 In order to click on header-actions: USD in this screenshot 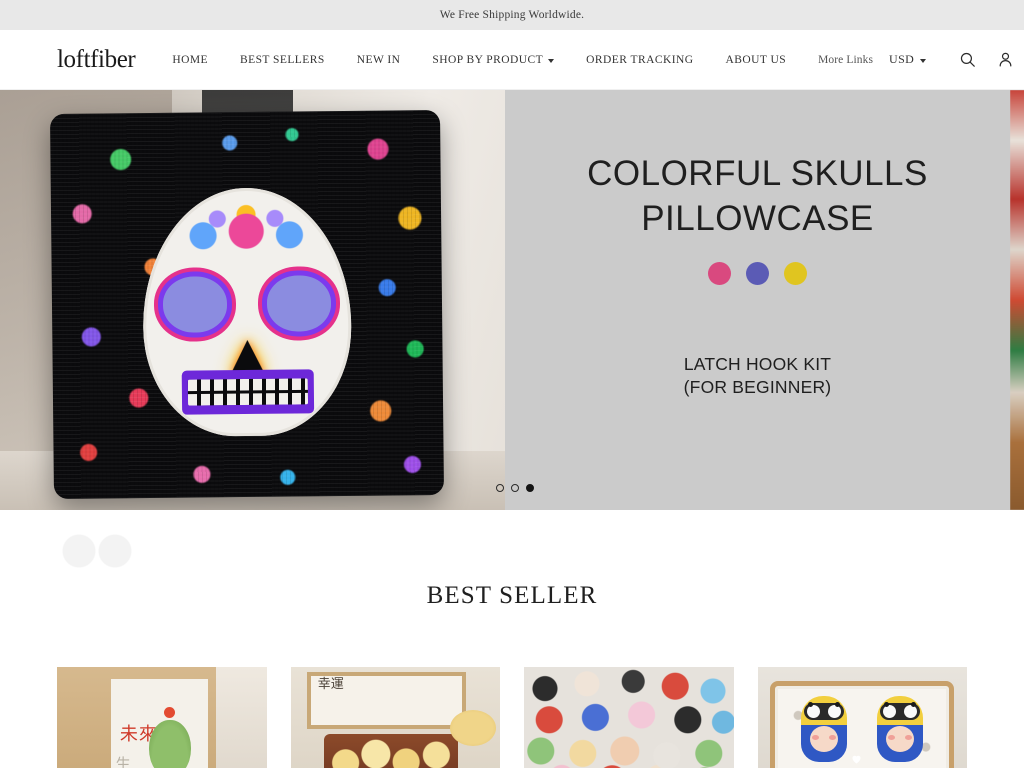, I will do `click(956, 60)`.